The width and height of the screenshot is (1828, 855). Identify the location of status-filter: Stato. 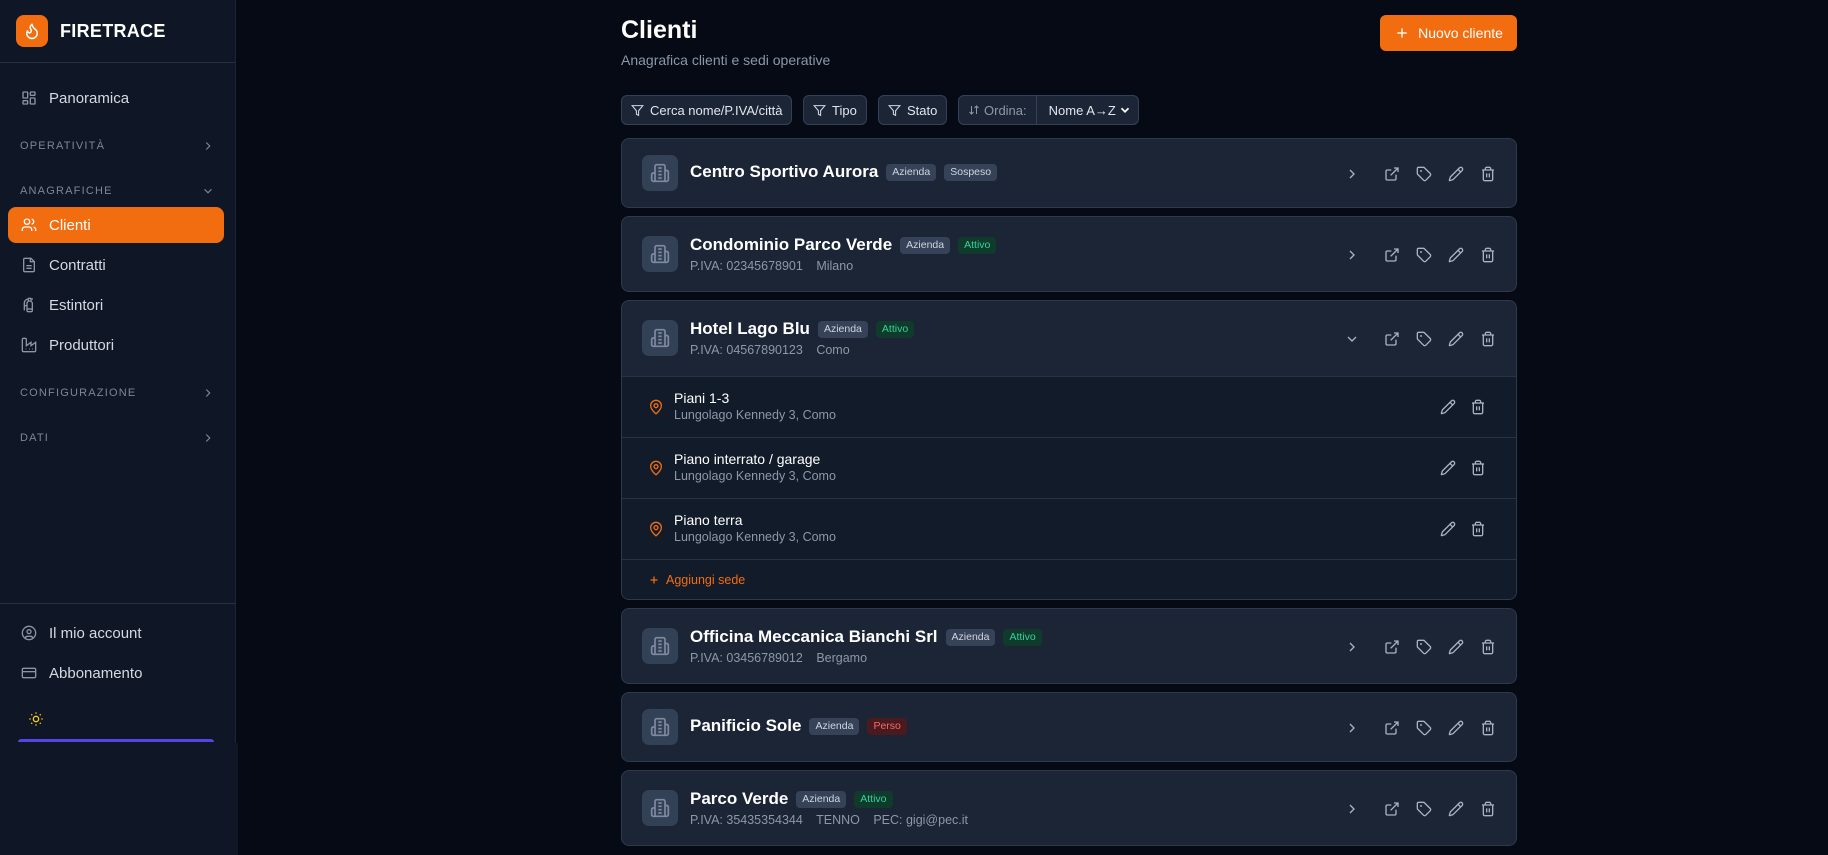
(913, 110).